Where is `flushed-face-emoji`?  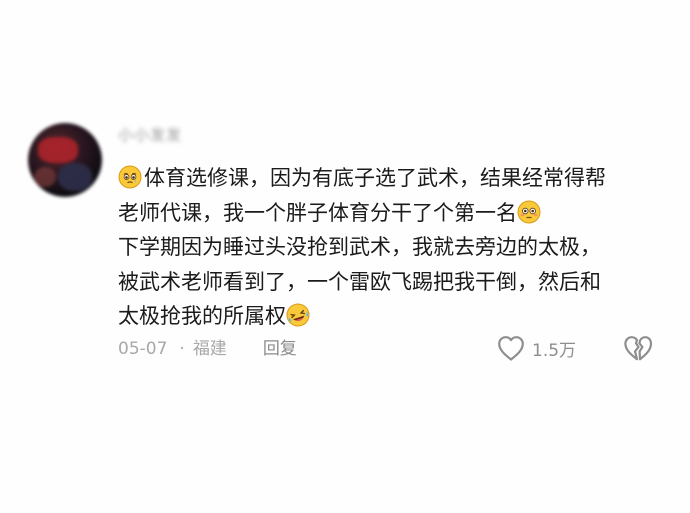 flushed-face-emoji is located at coordinates (529, 212).